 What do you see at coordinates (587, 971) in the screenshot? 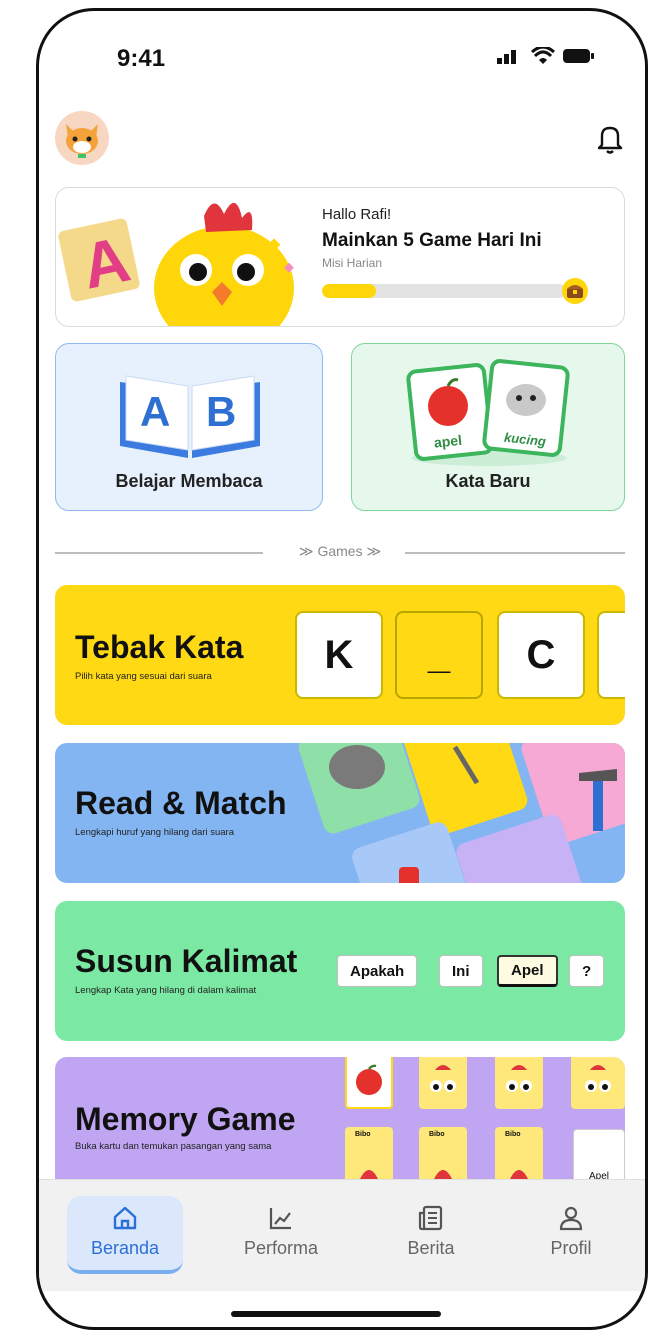
I see `word-chip: ?` at bounding box center [587, 971].